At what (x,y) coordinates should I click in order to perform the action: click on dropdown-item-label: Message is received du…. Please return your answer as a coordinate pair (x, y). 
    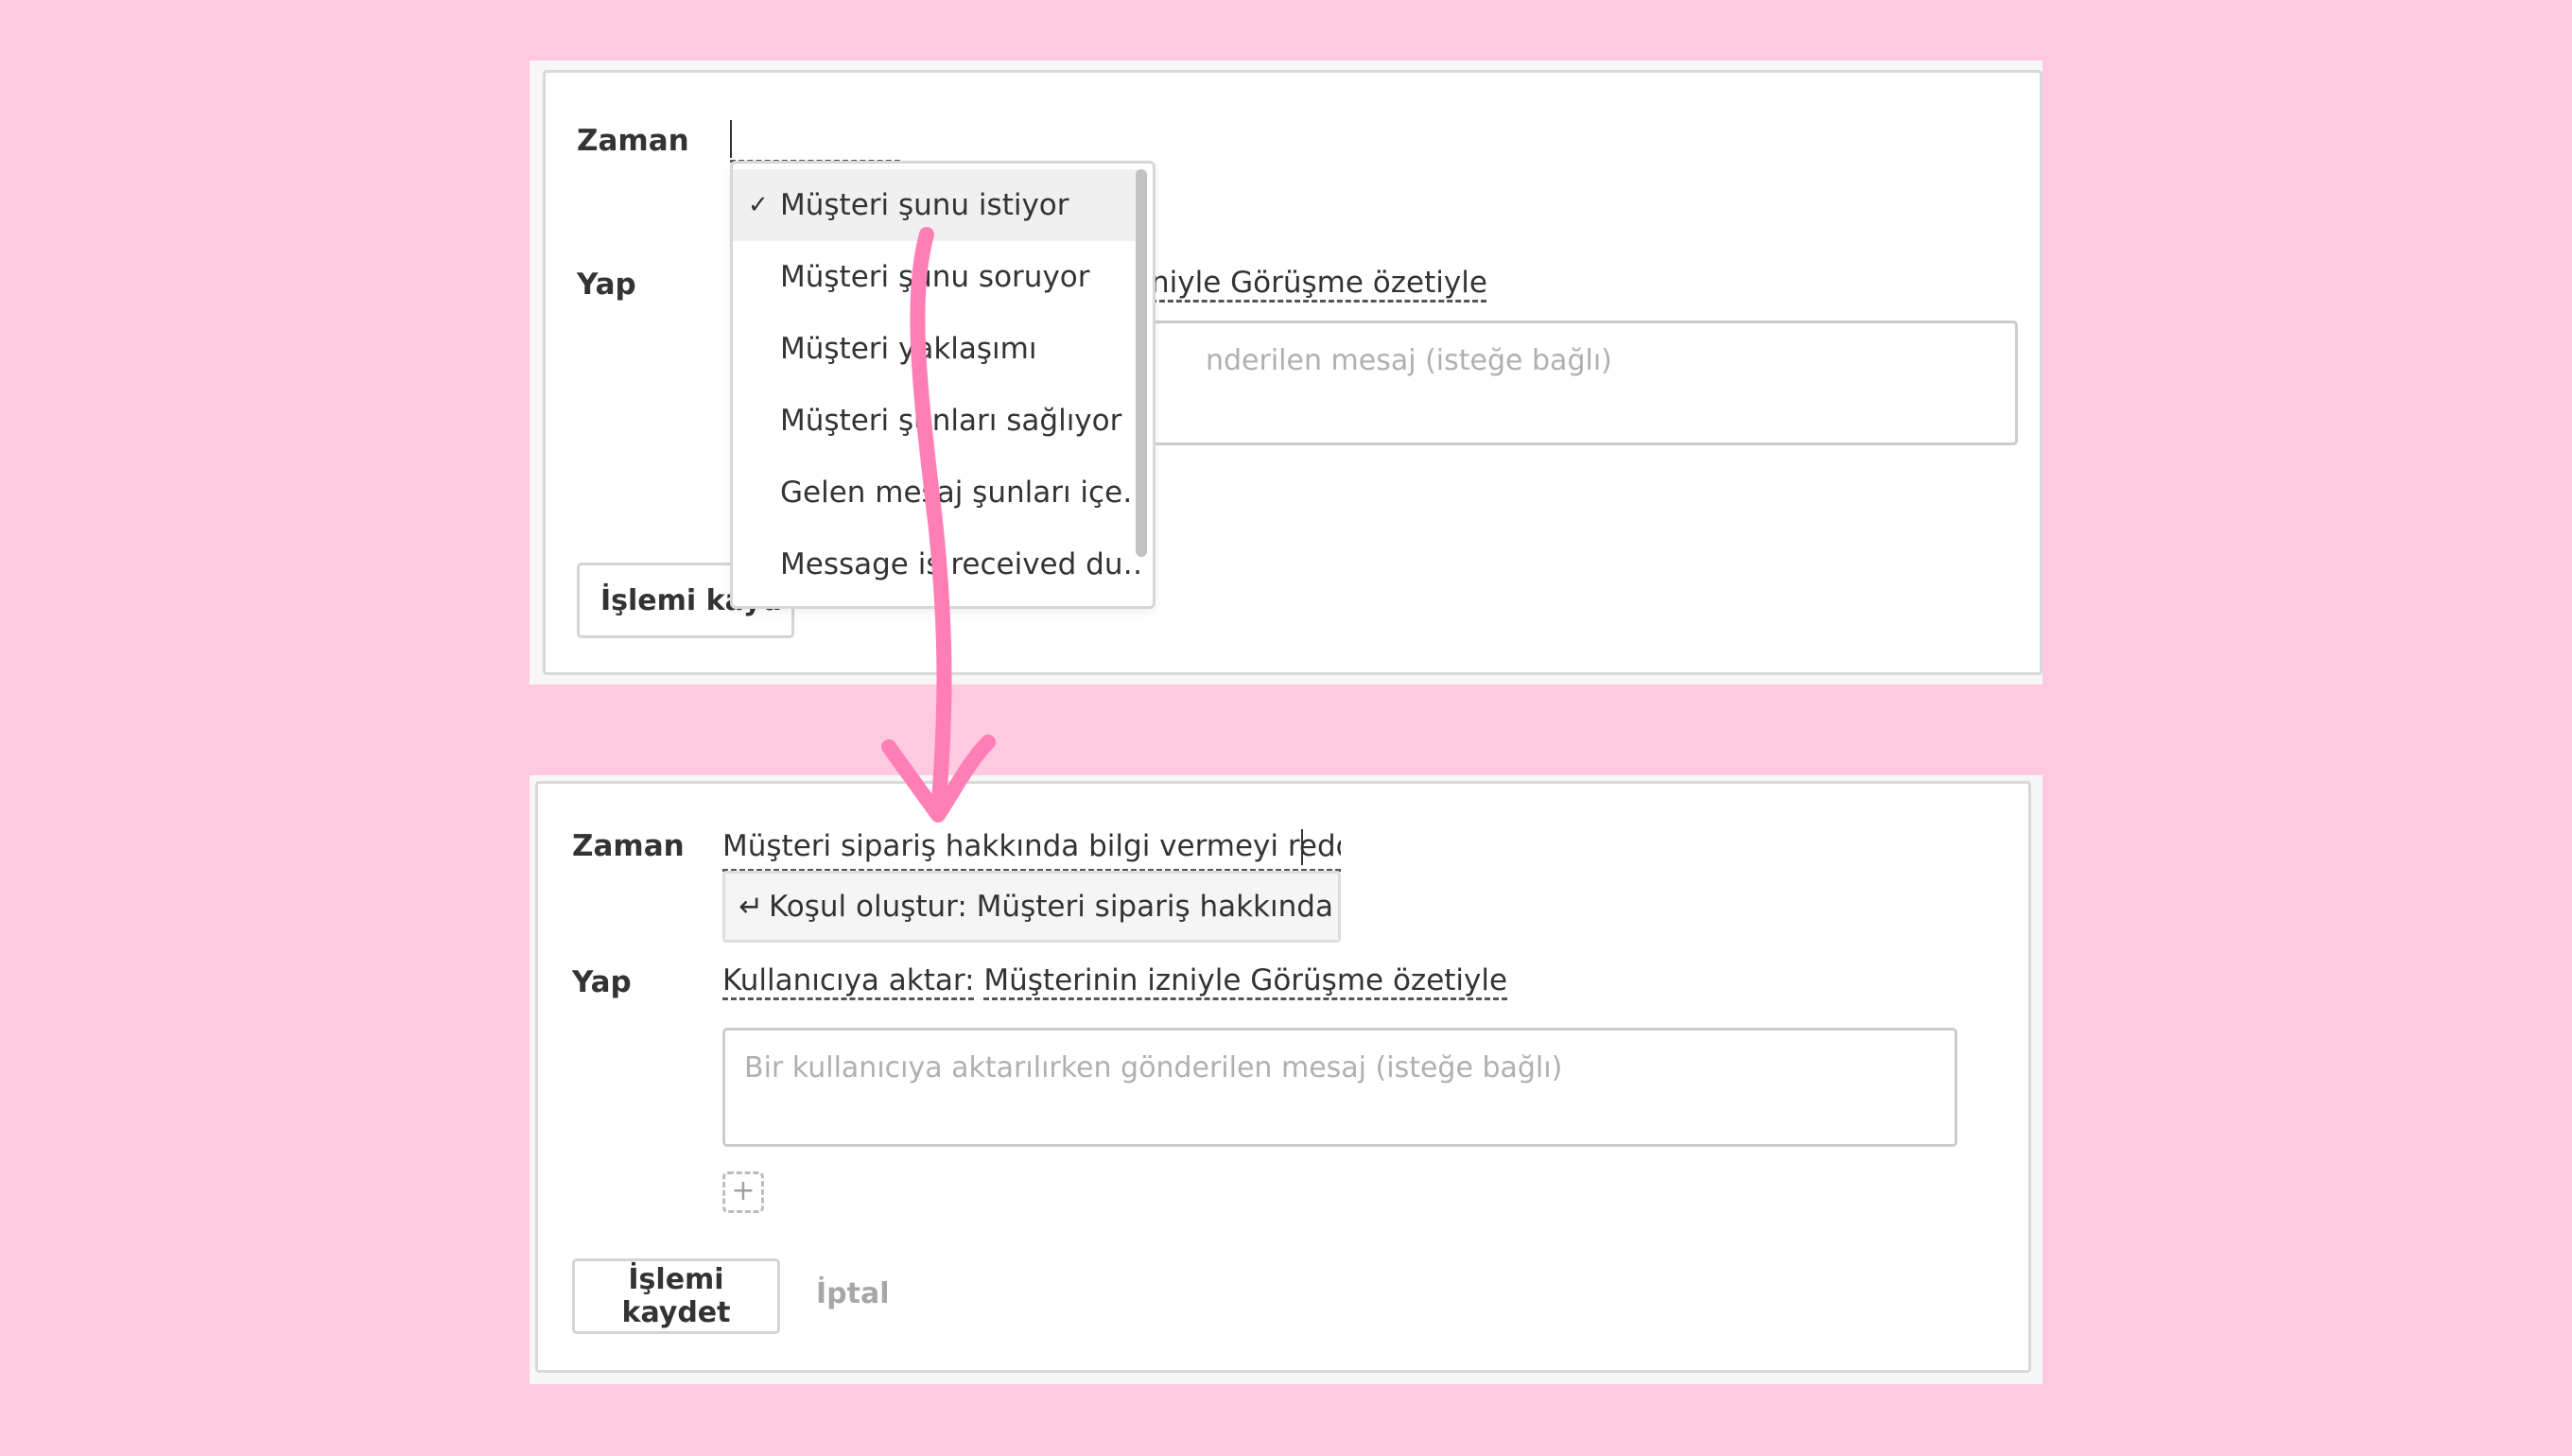
    Looking at the image, I should click on (959, 564).